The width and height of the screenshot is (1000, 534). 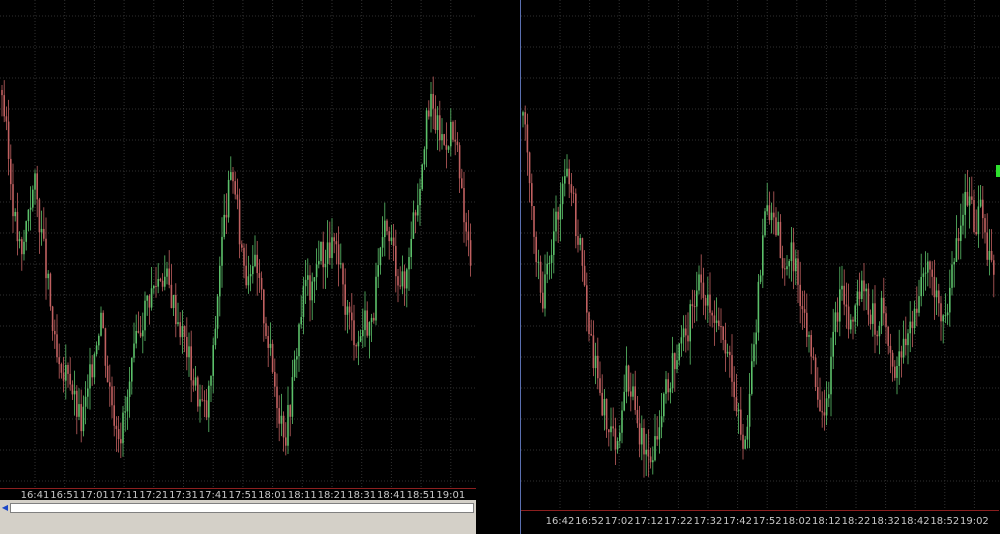 What do you see at coordinates (238, 517) in the screenshot?
I see `horizontal-scrollbar: ◀` at bounding box center [238, 517].